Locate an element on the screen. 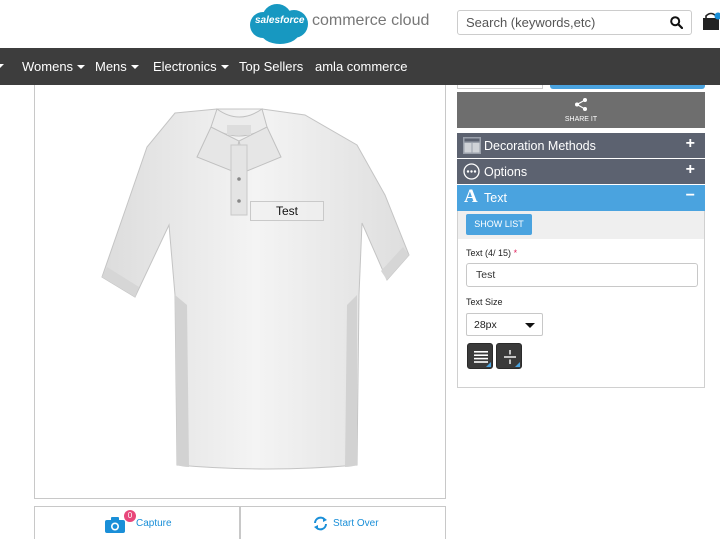  minus-icon: − is located at coordinates (690, 195).